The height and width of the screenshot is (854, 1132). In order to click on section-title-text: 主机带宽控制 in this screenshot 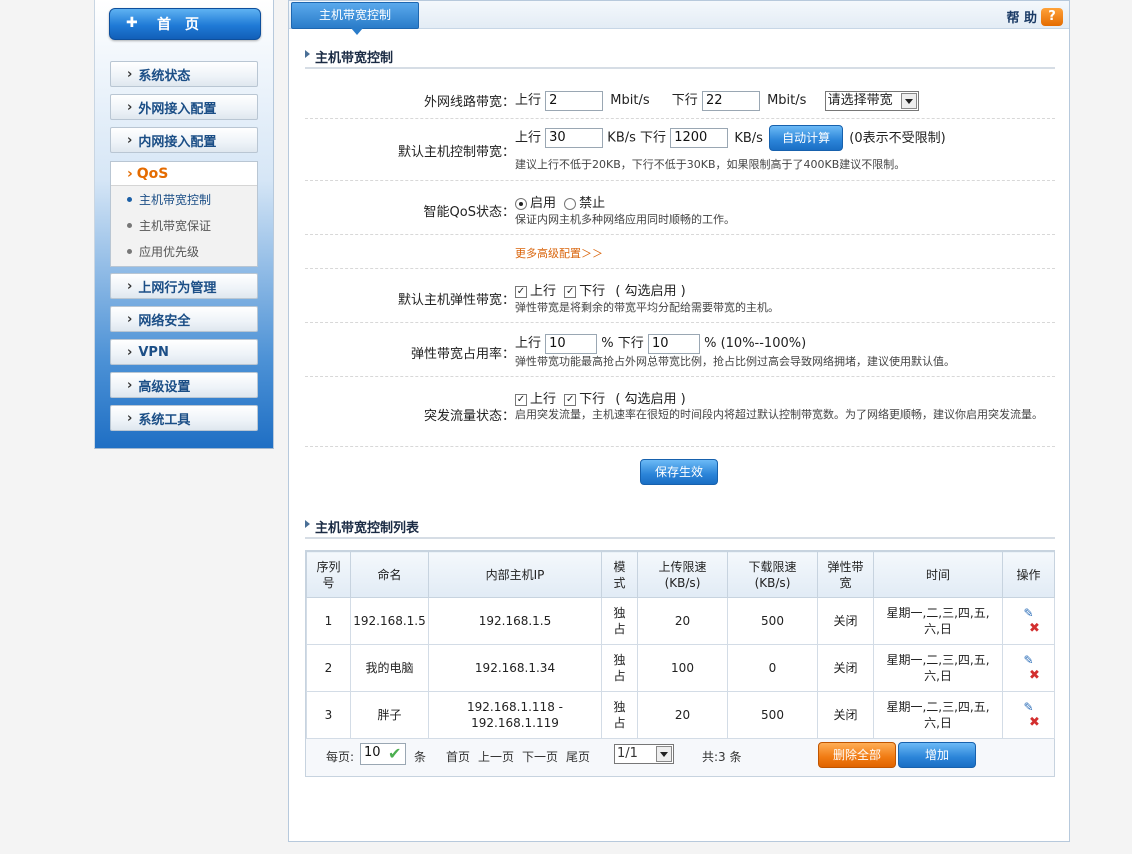, I will do `click(354, 58)`.